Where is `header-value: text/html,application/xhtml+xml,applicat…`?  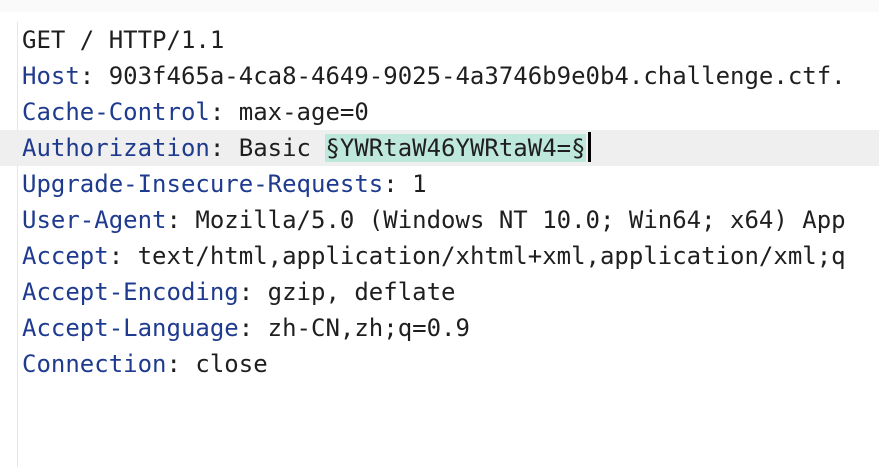 header-value: text/html,application/xhtml+xml,applicat… is located at coordinates (491, 256).